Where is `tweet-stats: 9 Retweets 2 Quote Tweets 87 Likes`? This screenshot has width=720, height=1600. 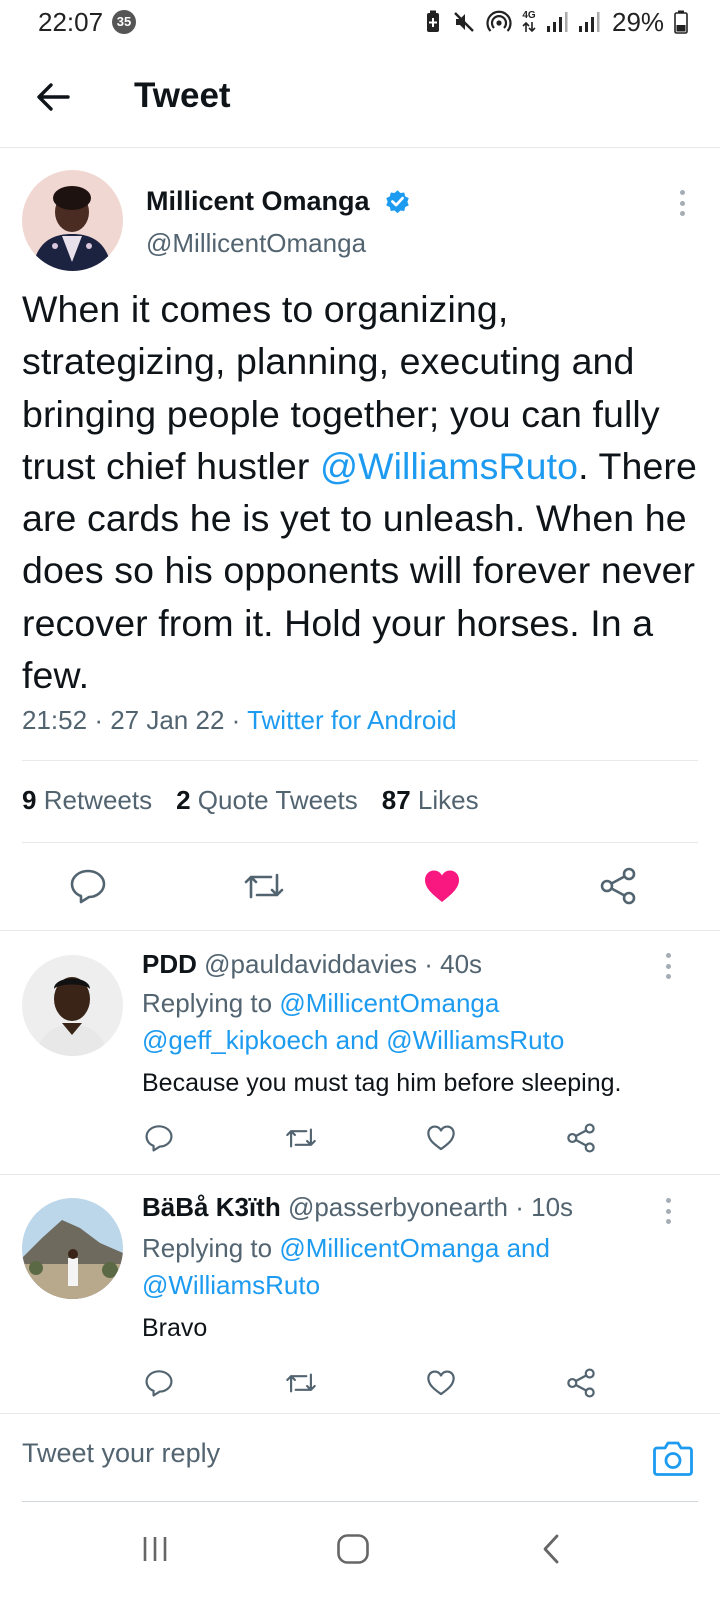
tweet-stats: 9 Retweets 2 Quote Tweets 87 Likes is located at coordinates (250, 800).